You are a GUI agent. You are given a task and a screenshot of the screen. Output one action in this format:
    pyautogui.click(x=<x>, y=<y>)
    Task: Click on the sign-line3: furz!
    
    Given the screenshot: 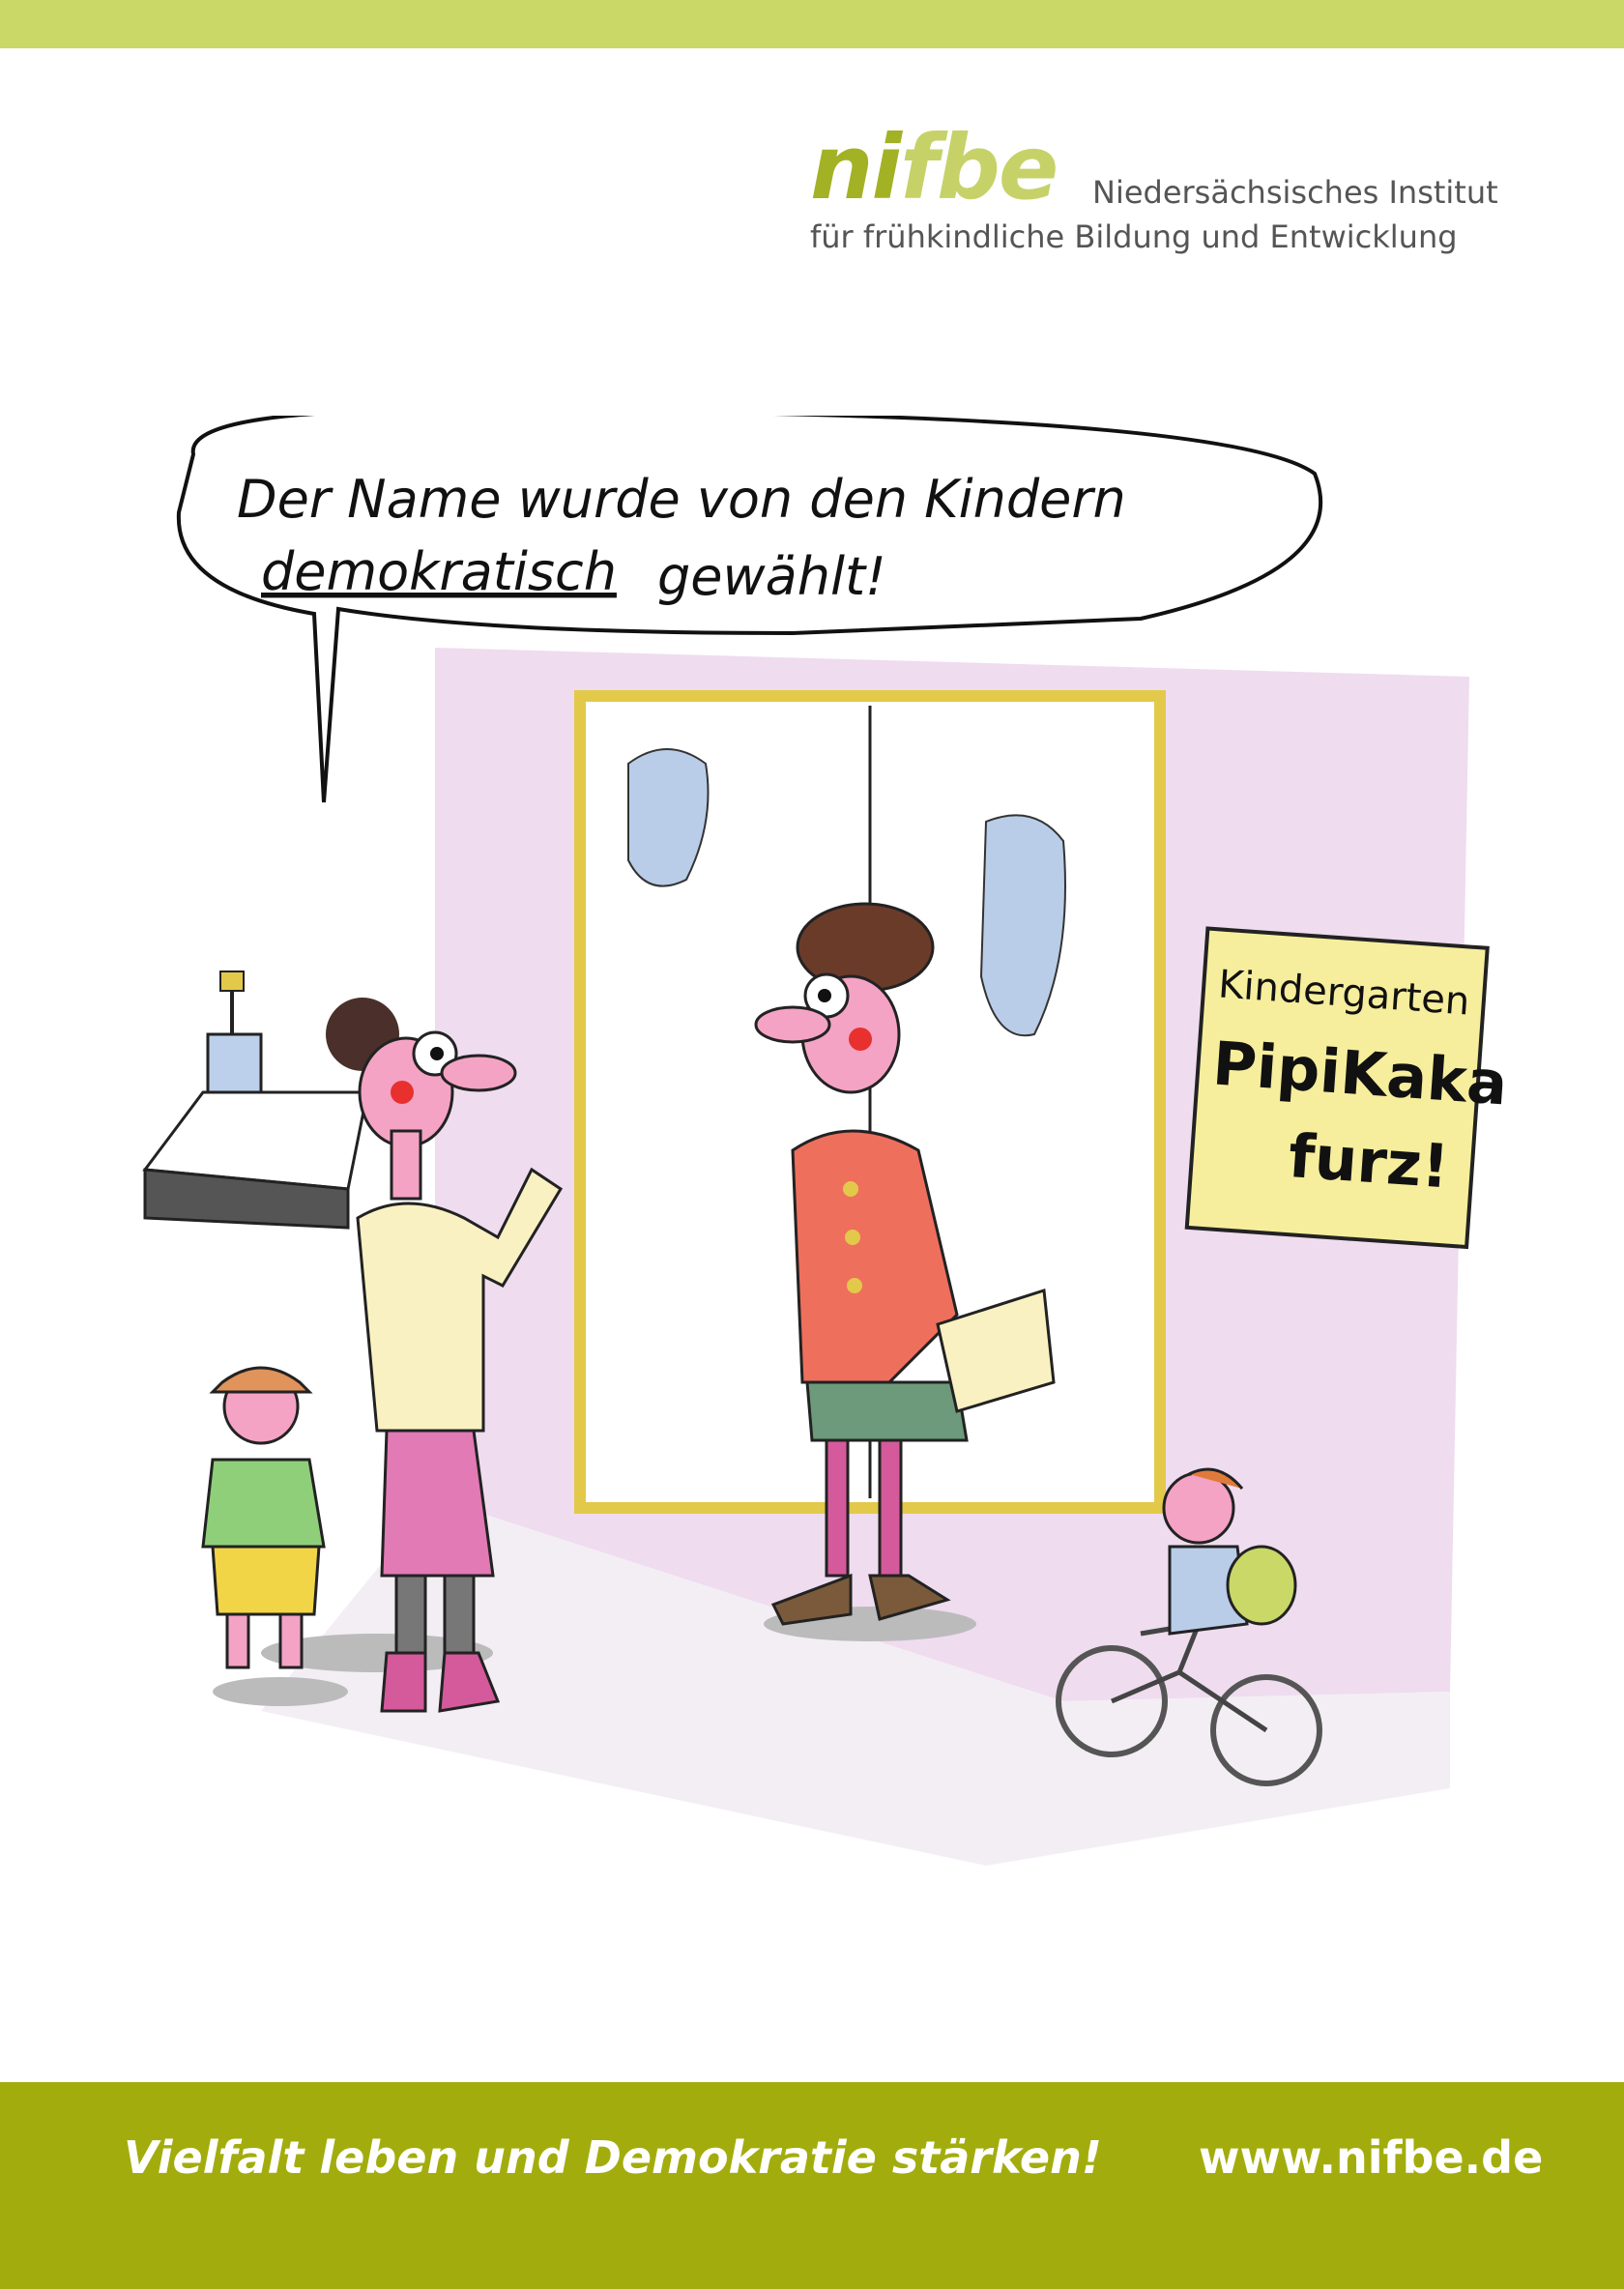 What is the action you would take?
    pyautogui.click(x=1370, y=1161)
    